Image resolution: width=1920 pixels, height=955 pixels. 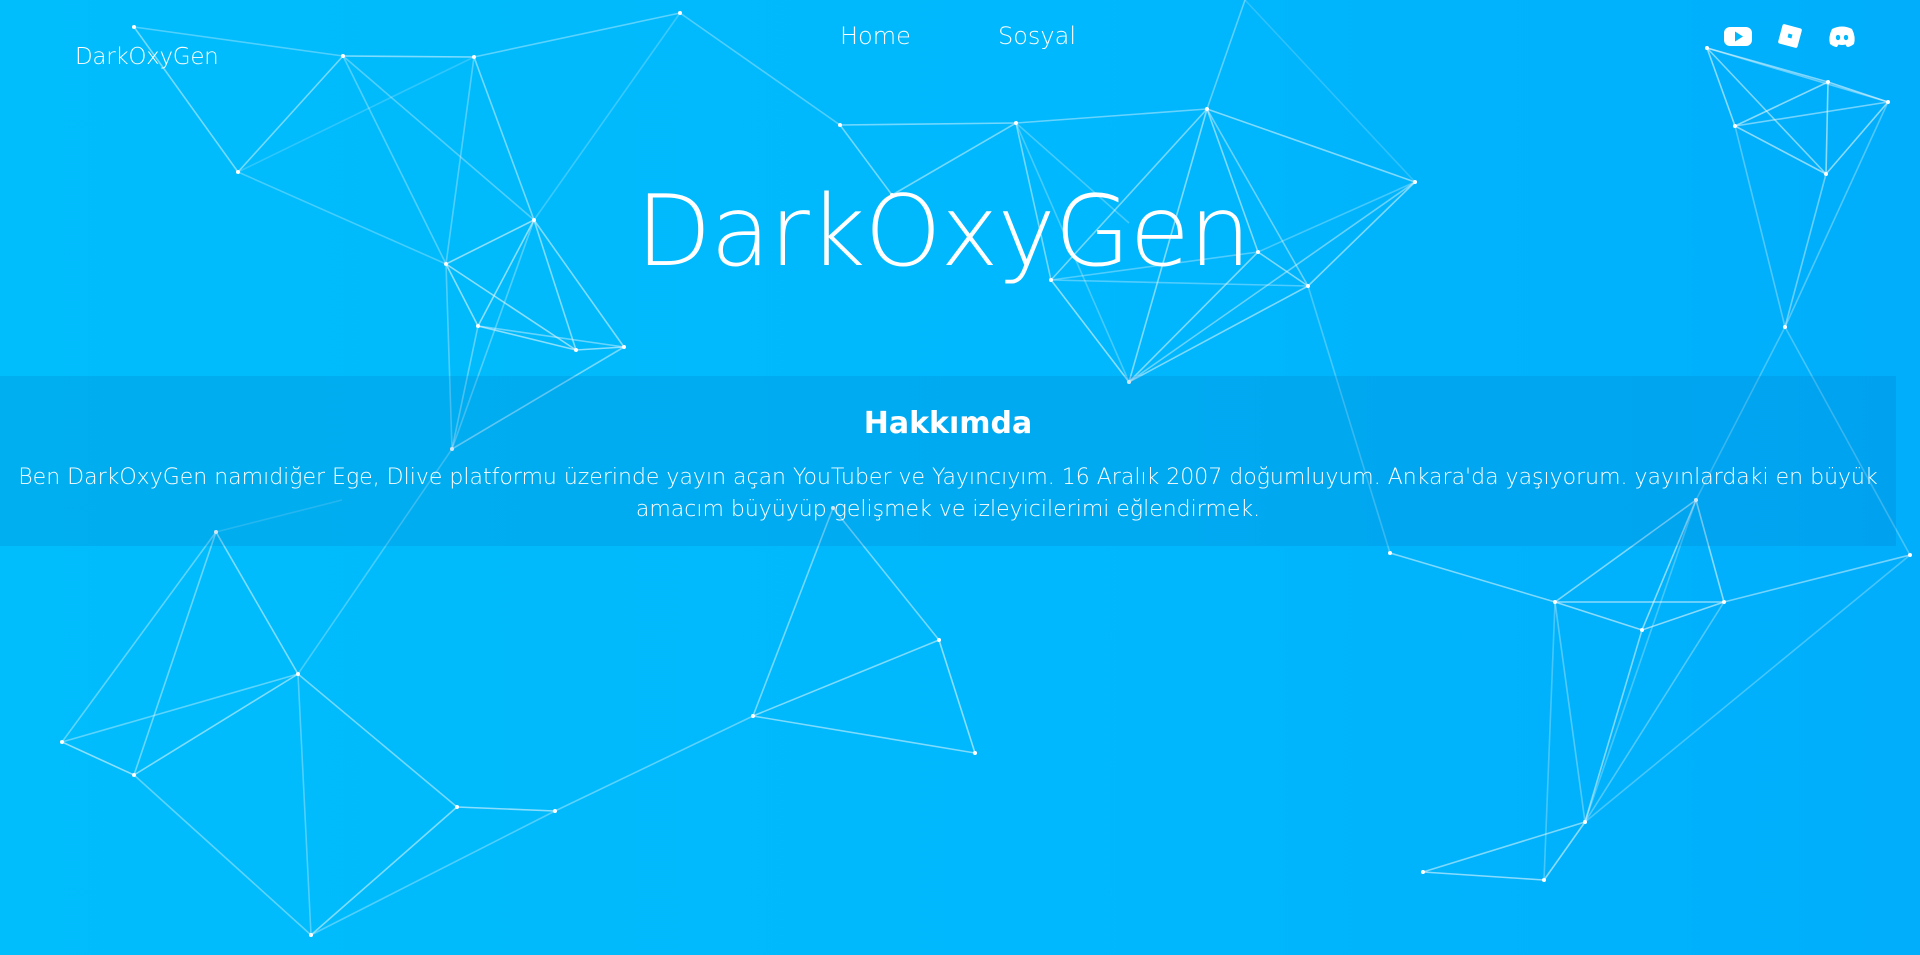 I want to click on about-heading: Hakkımda, so click(x=948, y=423).